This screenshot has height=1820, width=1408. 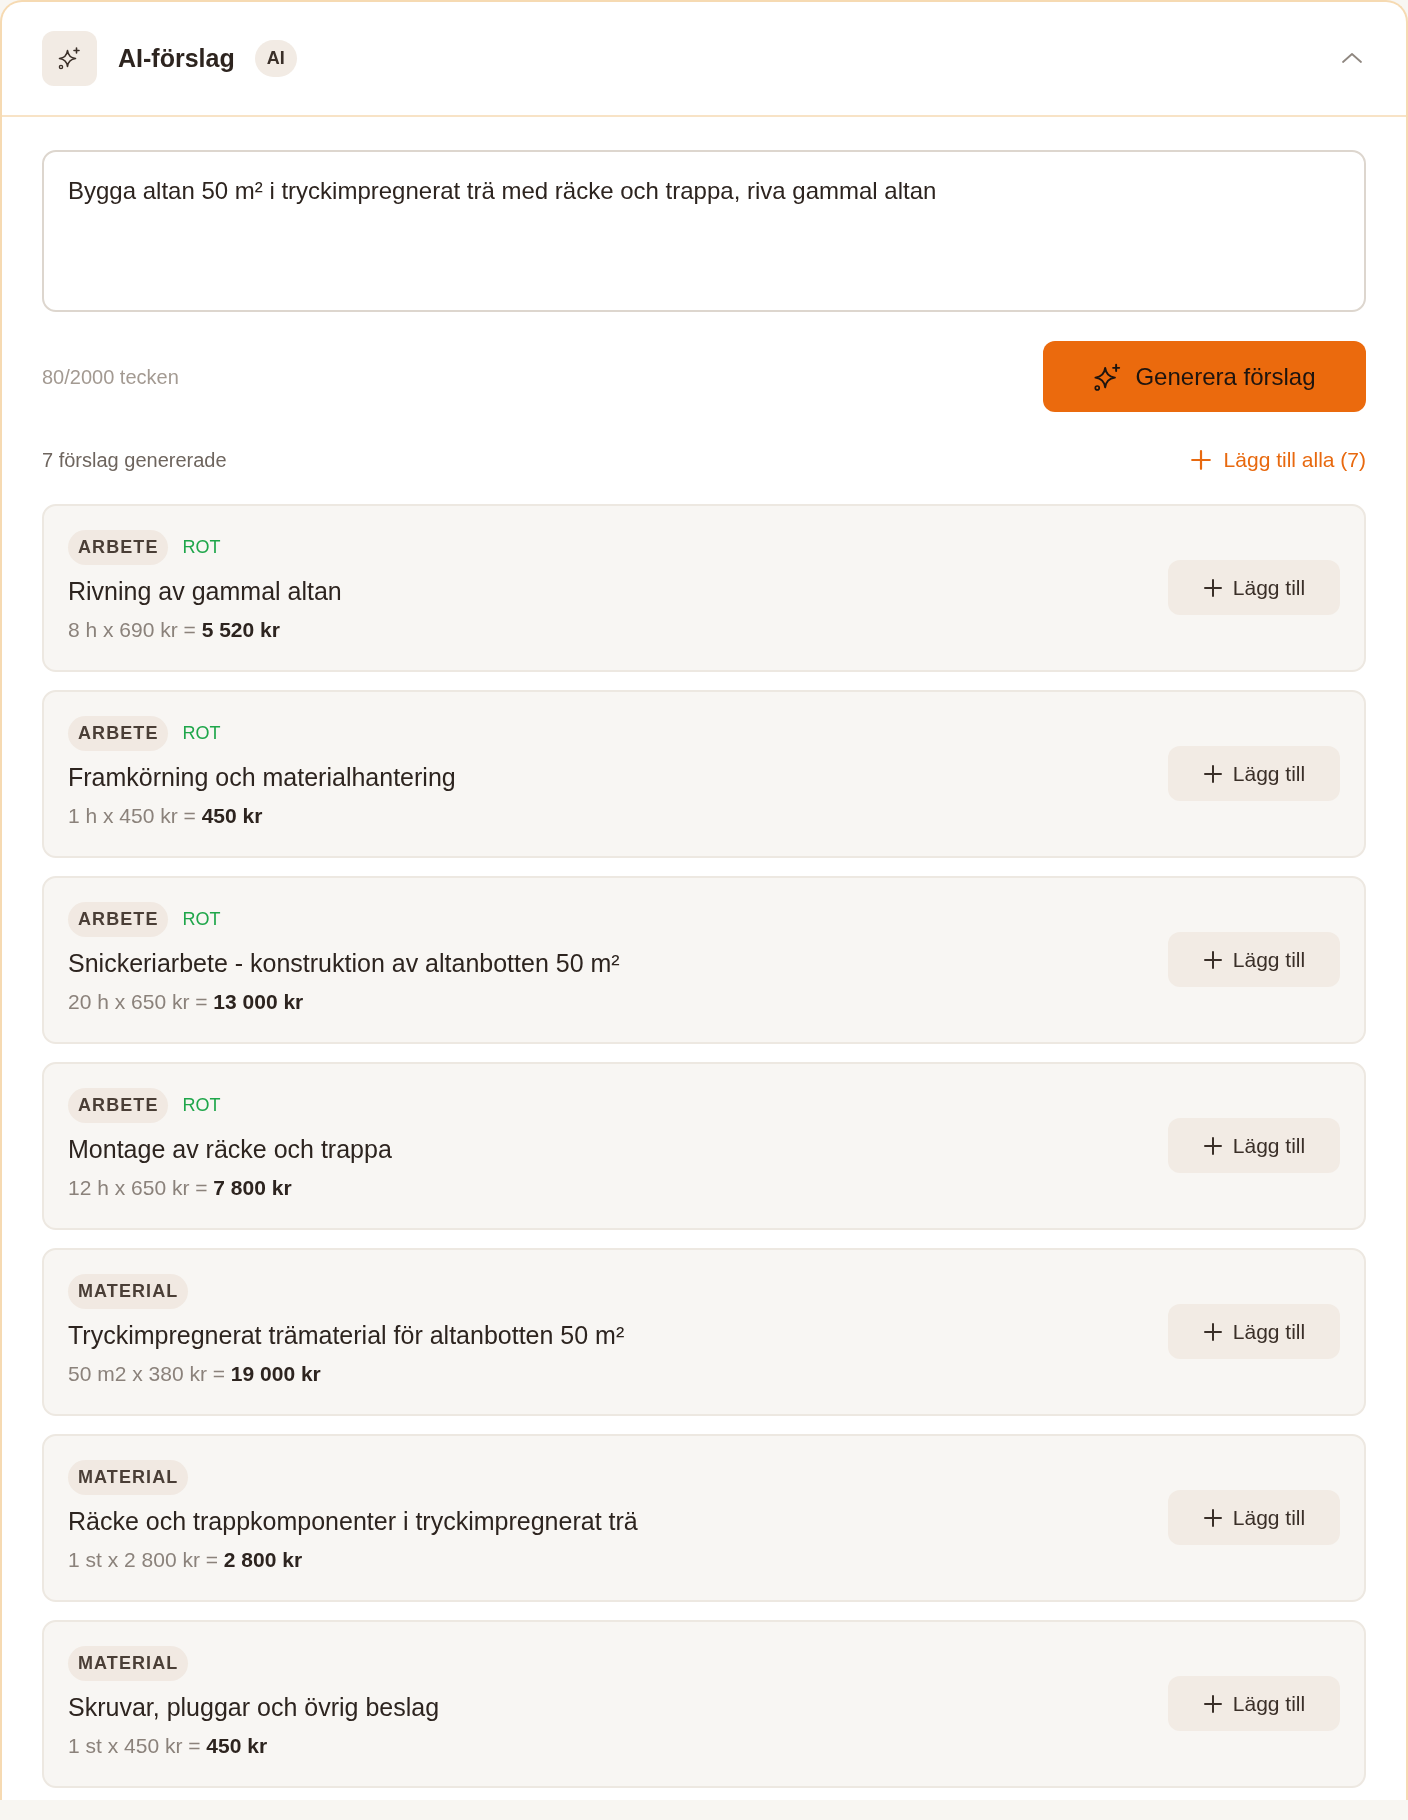 What do you see at coordinates (166, 816) in the screenshot?
I see `price-calculation: 1 h x 450 kr = 450 kr` at bounding box center [166, 816].